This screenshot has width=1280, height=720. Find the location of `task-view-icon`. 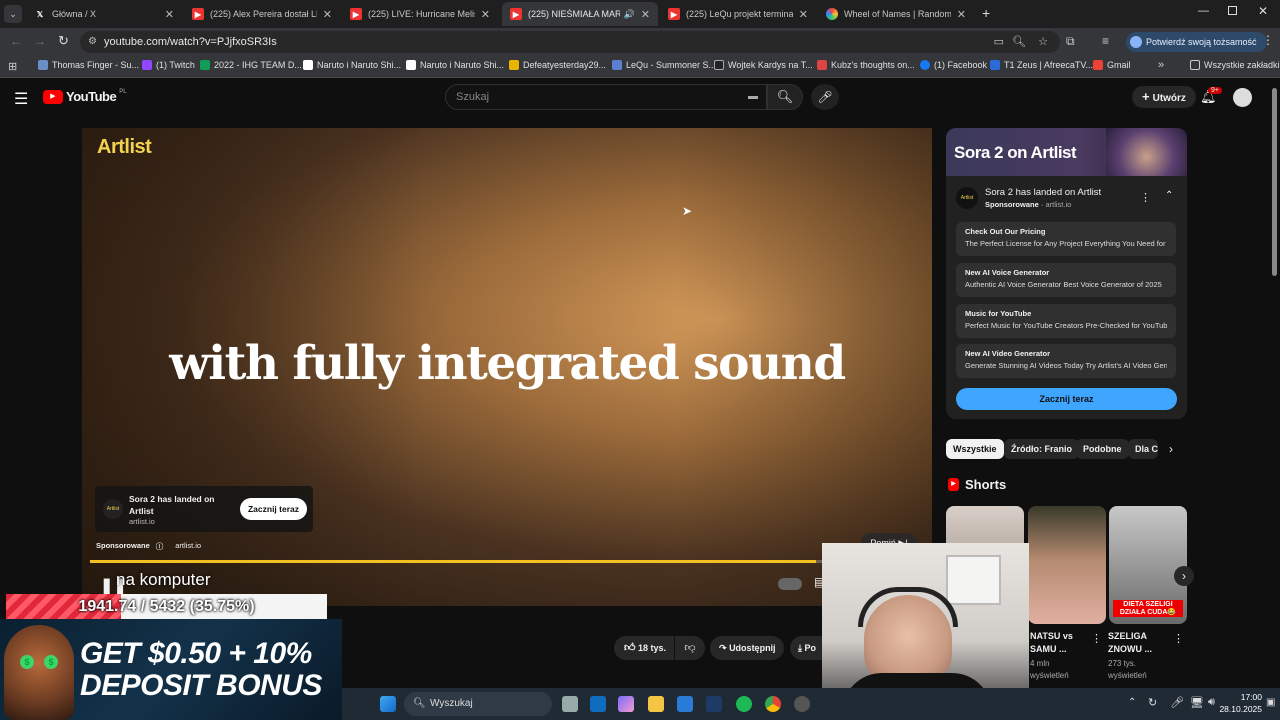

task-view-icon is located at coordinates (570, 704).